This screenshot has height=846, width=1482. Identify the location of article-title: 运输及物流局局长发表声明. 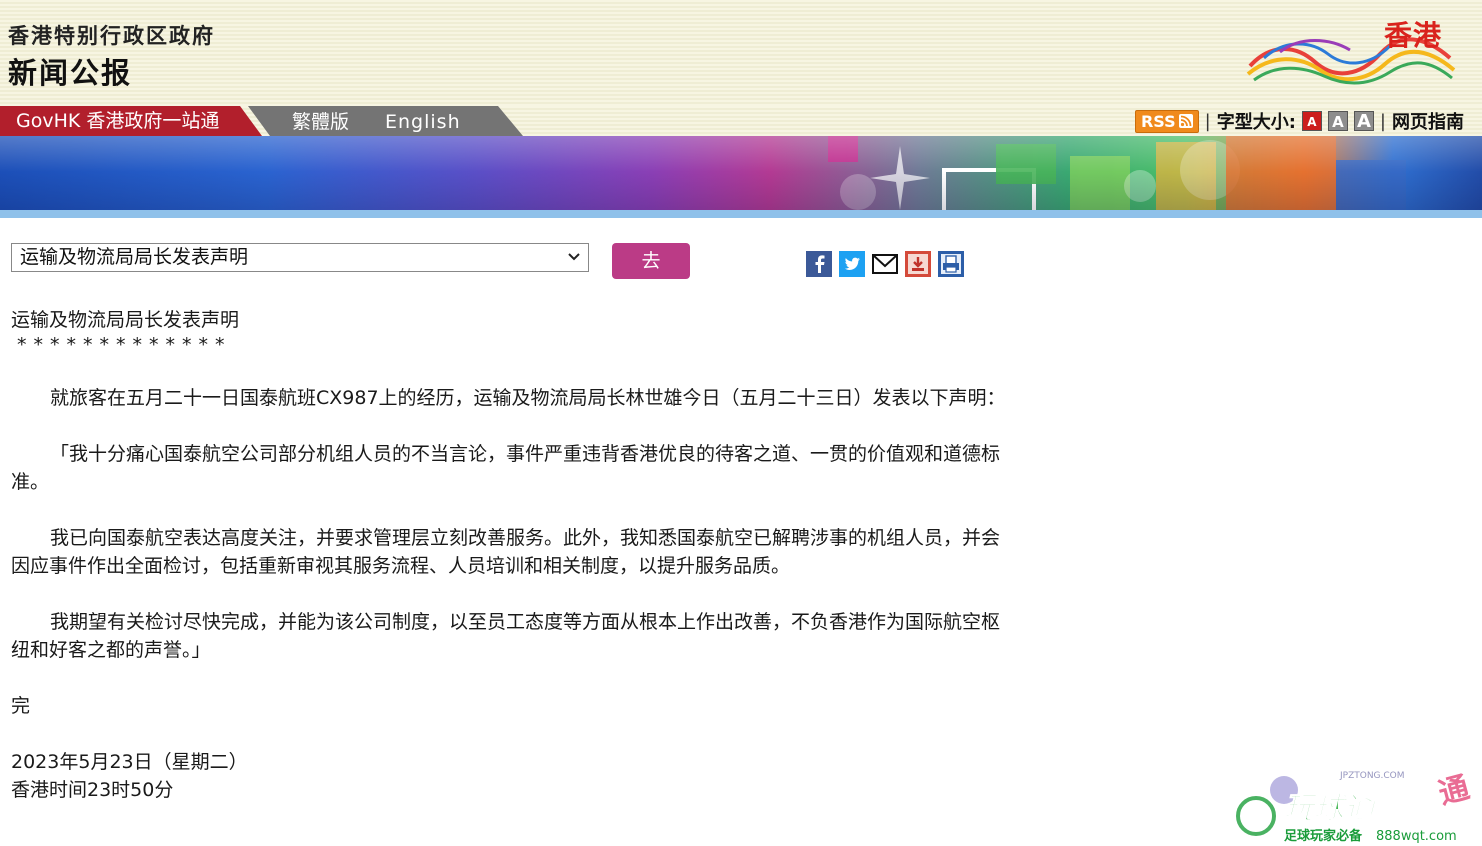
(125, 320).